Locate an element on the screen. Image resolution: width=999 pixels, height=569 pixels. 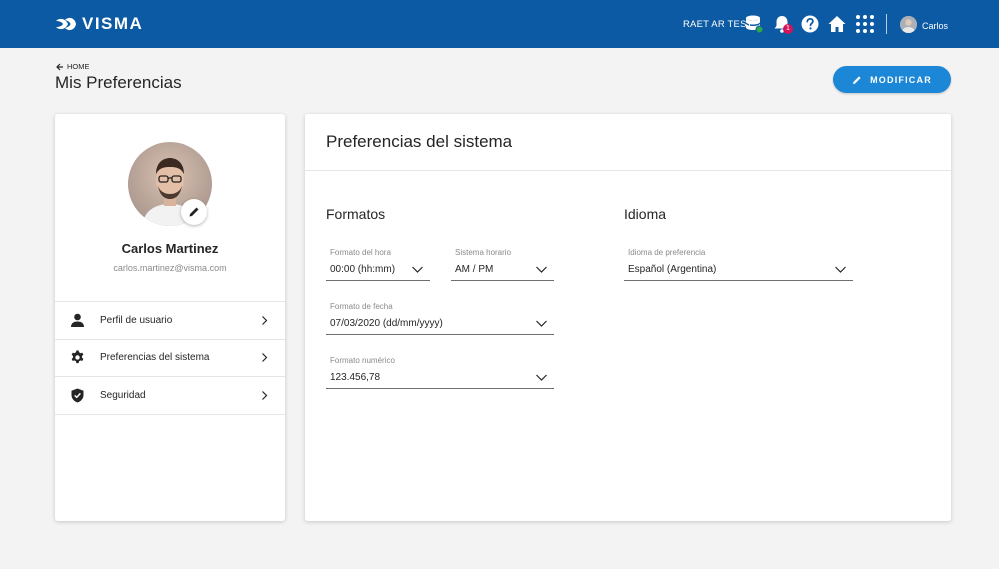
field-value: 123.456,78 is located at coordinates (355, 377).